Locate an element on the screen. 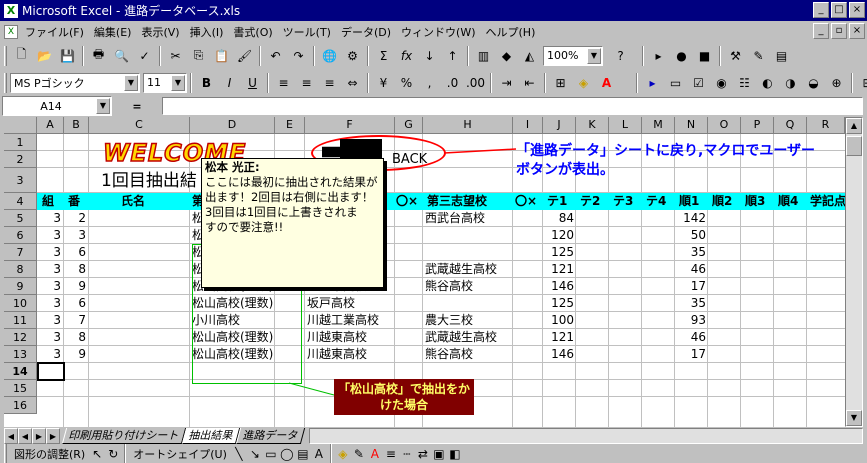 This screenshot has width=867, height=463. increase-decimal-icon: .0 is located at coordinates (452, 83).